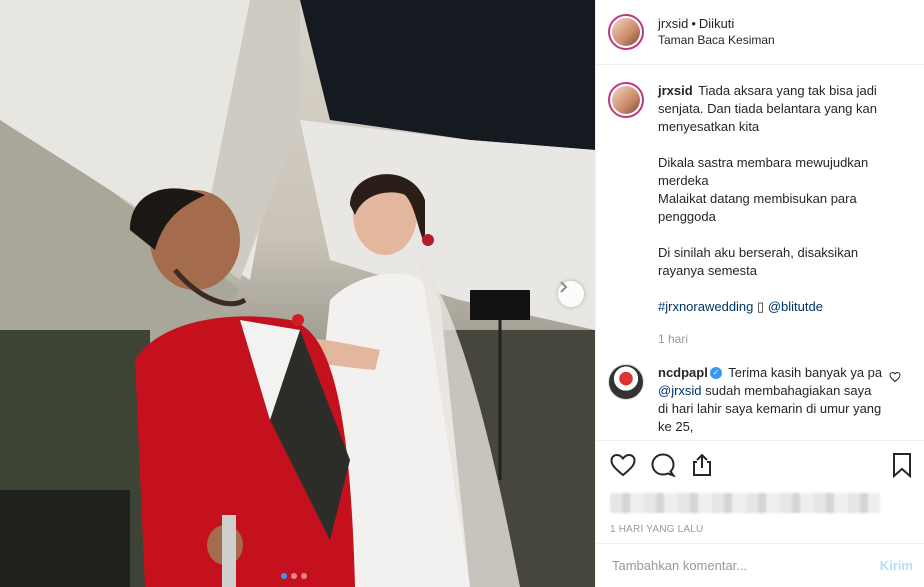  I want to click on heart-outline-icon, so click(895, 377).